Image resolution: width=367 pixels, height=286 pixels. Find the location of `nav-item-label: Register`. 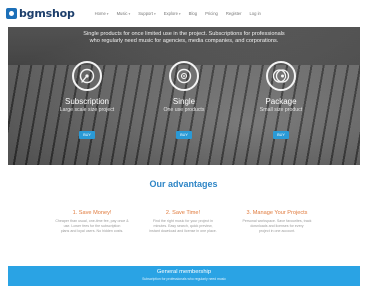

nav-item-label: Register is located at coordinates (233, 13).